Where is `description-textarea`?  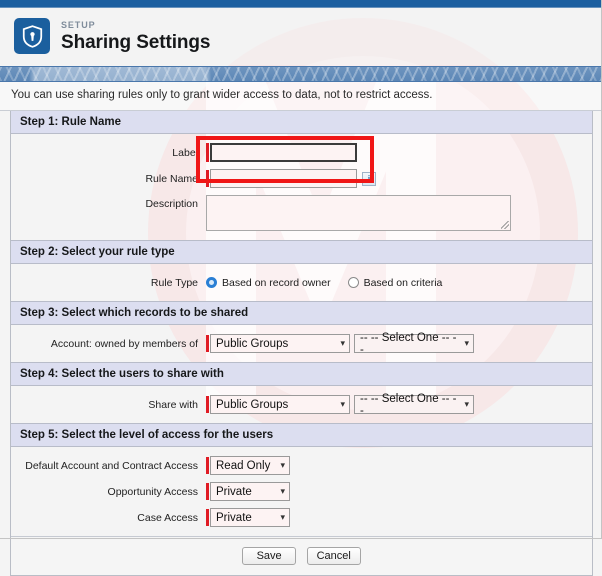
description-textarea is located at coordinates (358, 213).